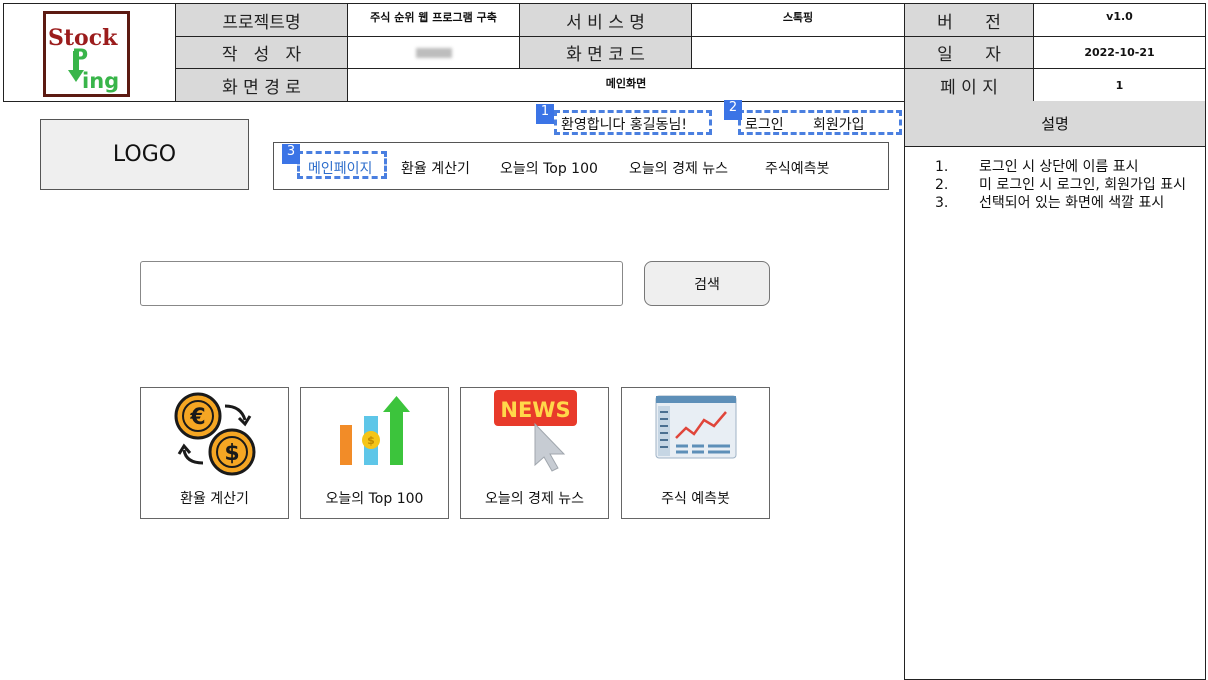 The height and width of the screenshot is (680, 1208). Describe the element at coordinates (626, 85) in the screenshot. I see `screen-path-value: 메인화면` at that location.